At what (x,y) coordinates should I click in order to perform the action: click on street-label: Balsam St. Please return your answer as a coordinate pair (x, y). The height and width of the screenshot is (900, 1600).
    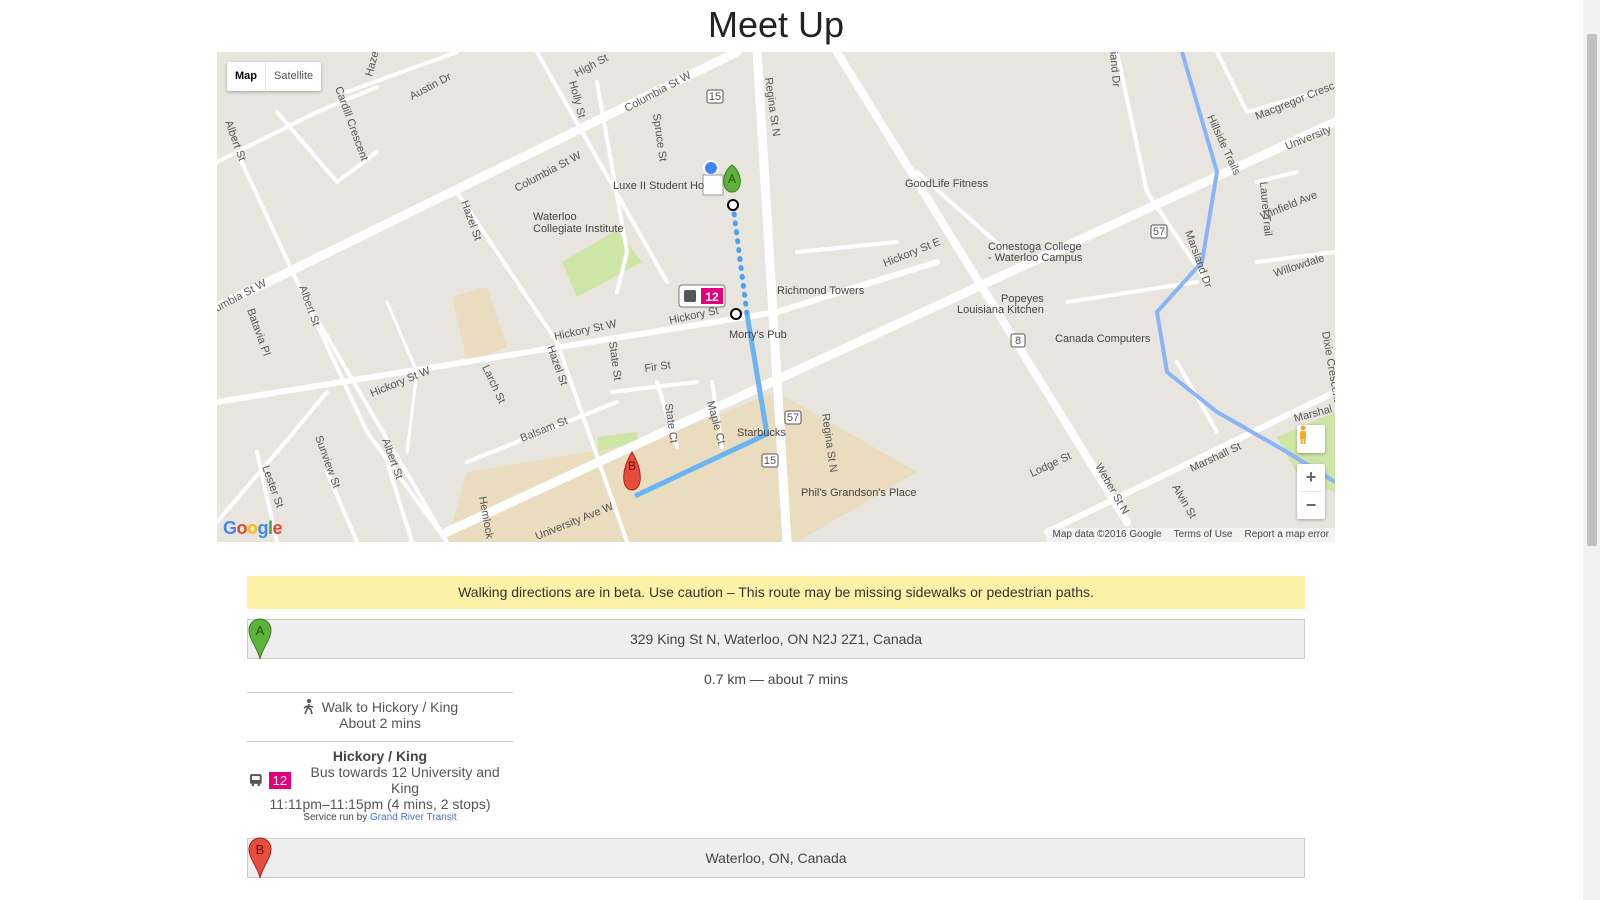
    Looking at the image, I should click on (544, 430).